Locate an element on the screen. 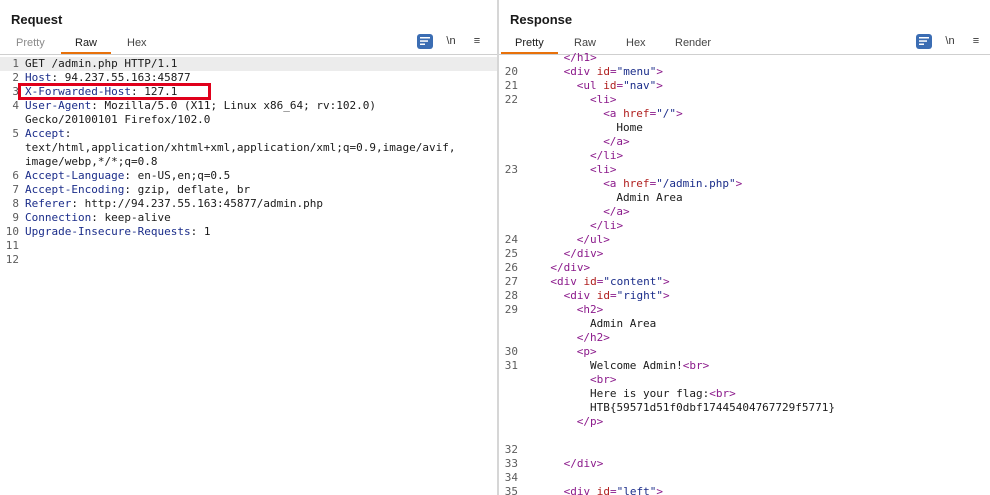 This screenshot has height=495, width=990. html-val: "right" is located at coordinates (639, 295).